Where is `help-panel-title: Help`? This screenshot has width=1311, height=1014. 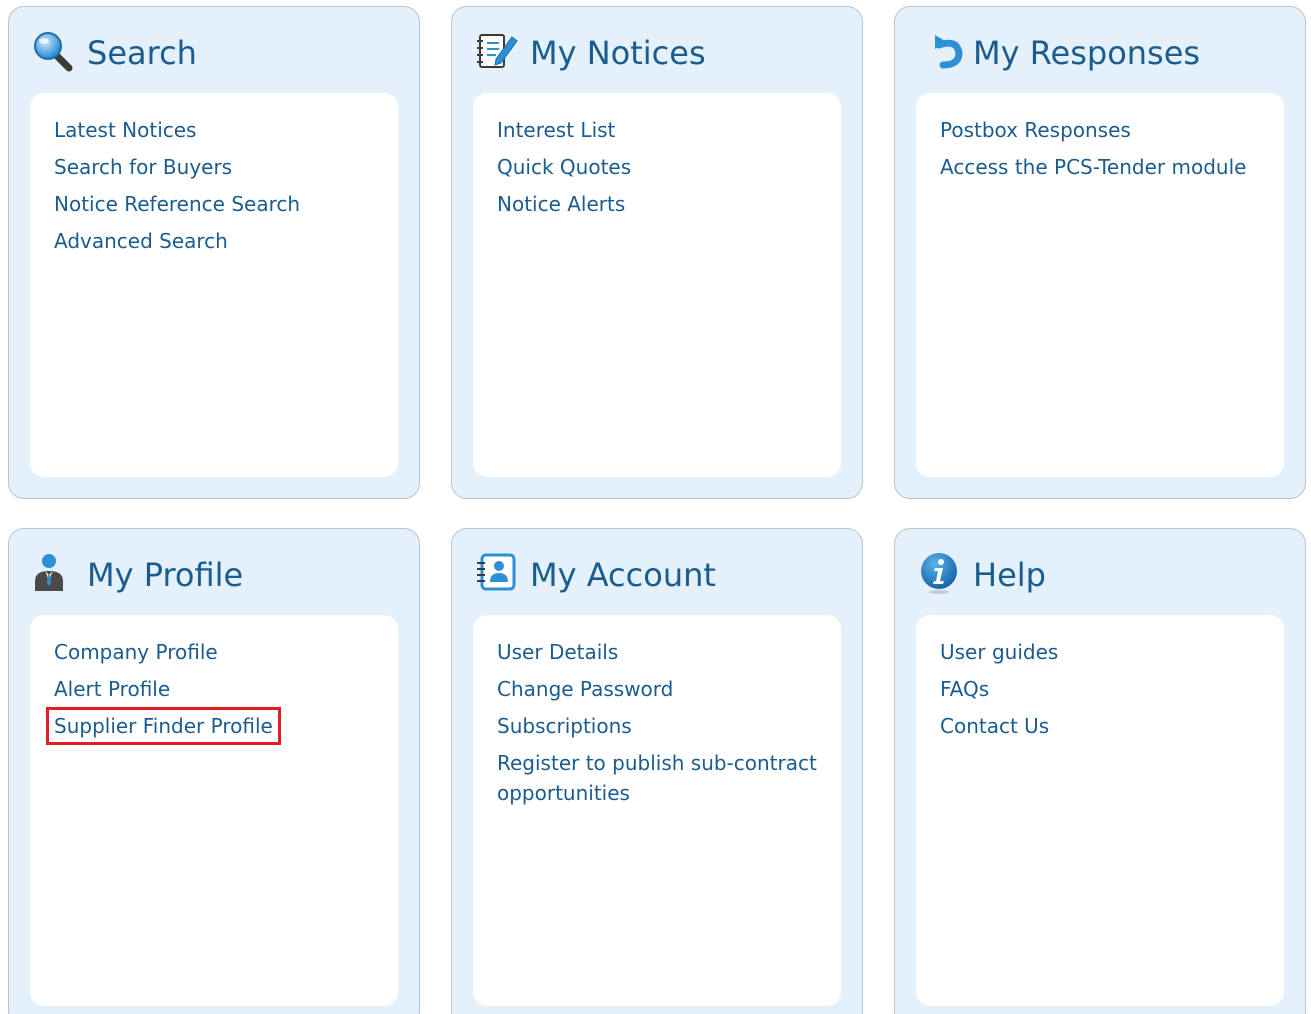
help-panel-title: Help is located at coordinates (1009, 575).